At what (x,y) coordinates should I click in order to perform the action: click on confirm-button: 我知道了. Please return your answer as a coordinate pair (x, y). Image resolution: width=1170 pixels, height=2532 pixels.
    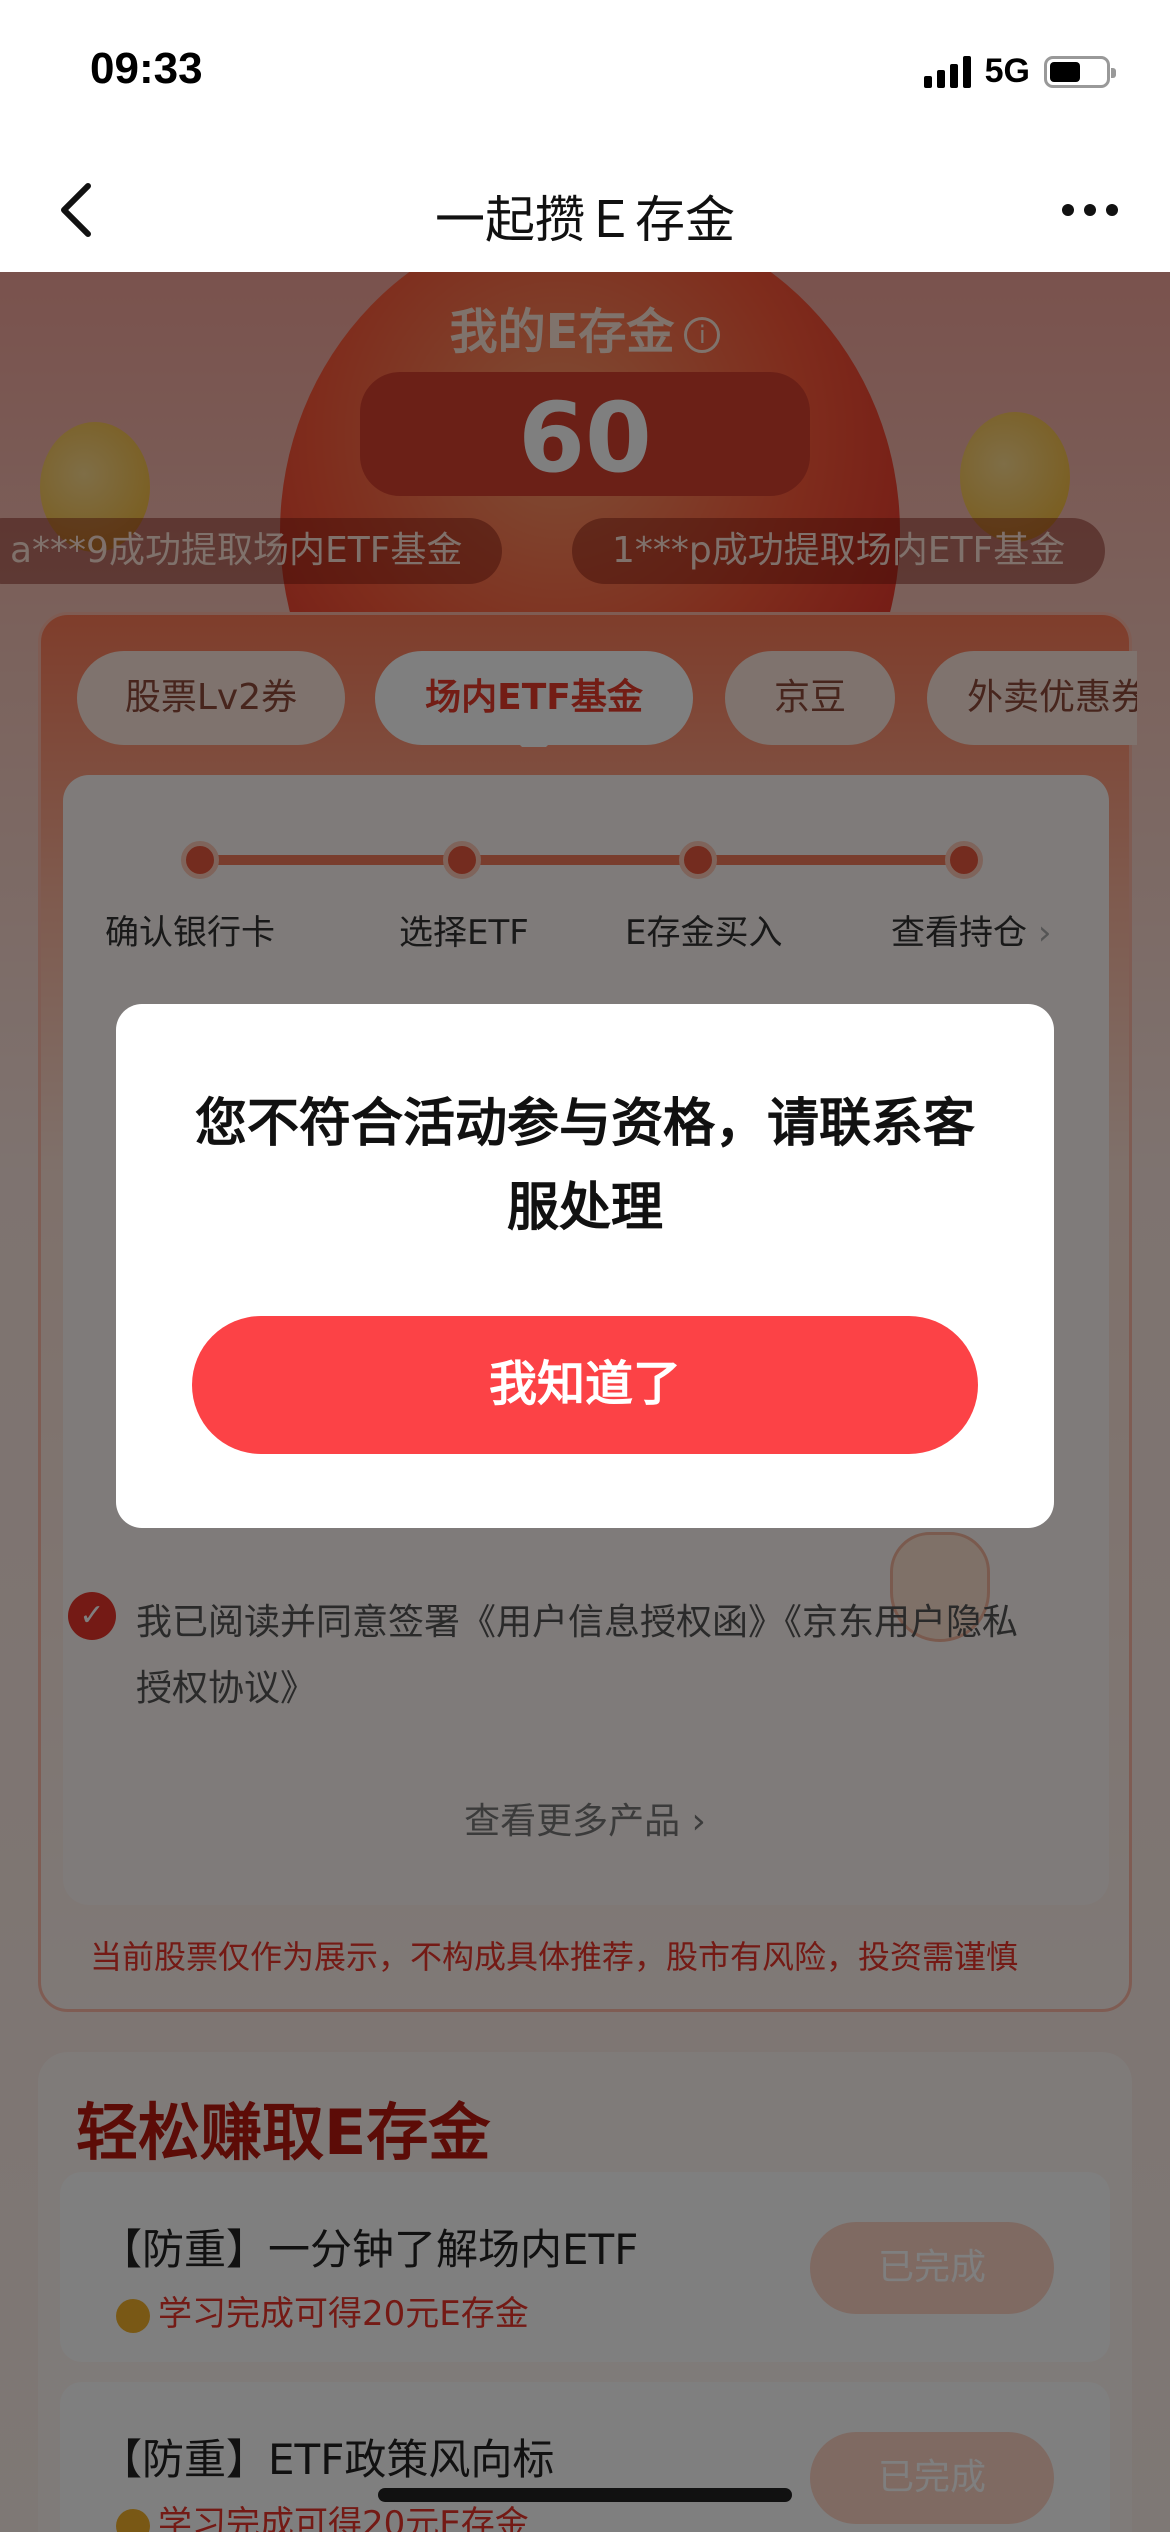
    Looking at the image, I should click on (585, 1385).